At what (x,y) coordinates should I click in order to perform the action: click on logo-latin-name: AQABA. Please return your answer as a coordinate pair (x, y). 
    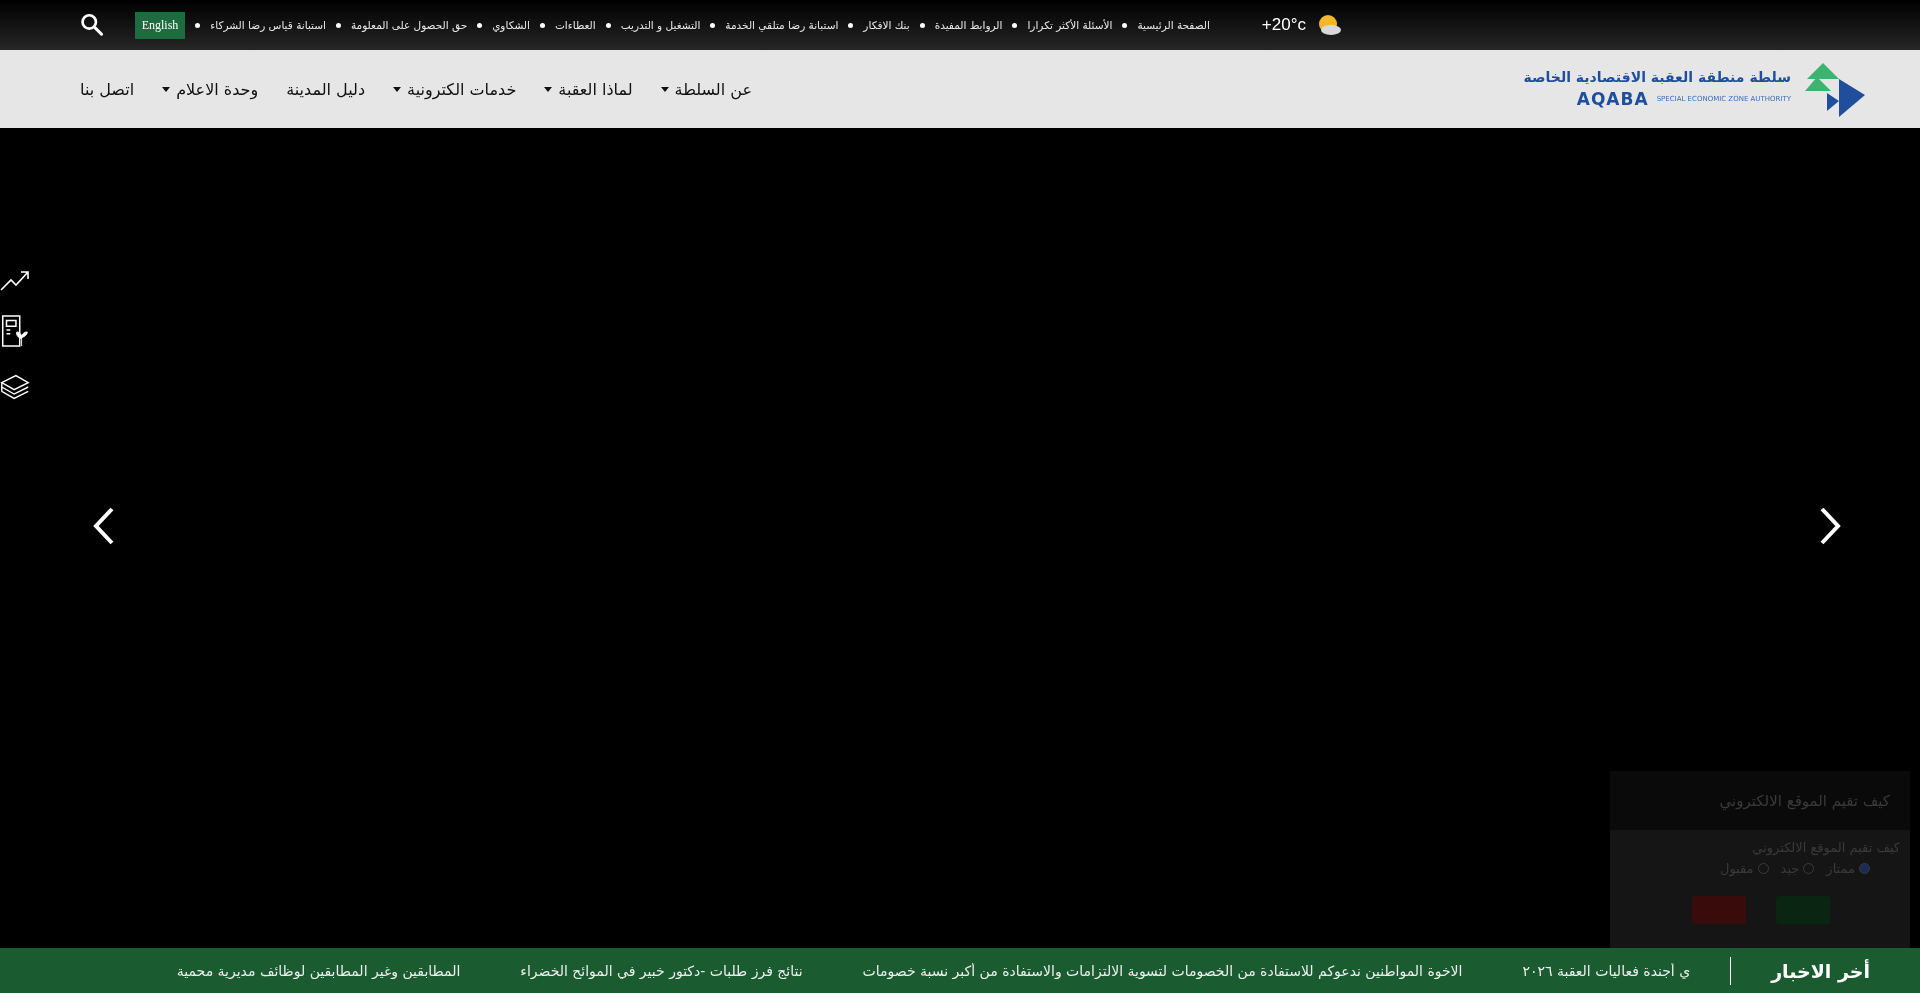
    Looking at the image, I should click on (1612, 99).